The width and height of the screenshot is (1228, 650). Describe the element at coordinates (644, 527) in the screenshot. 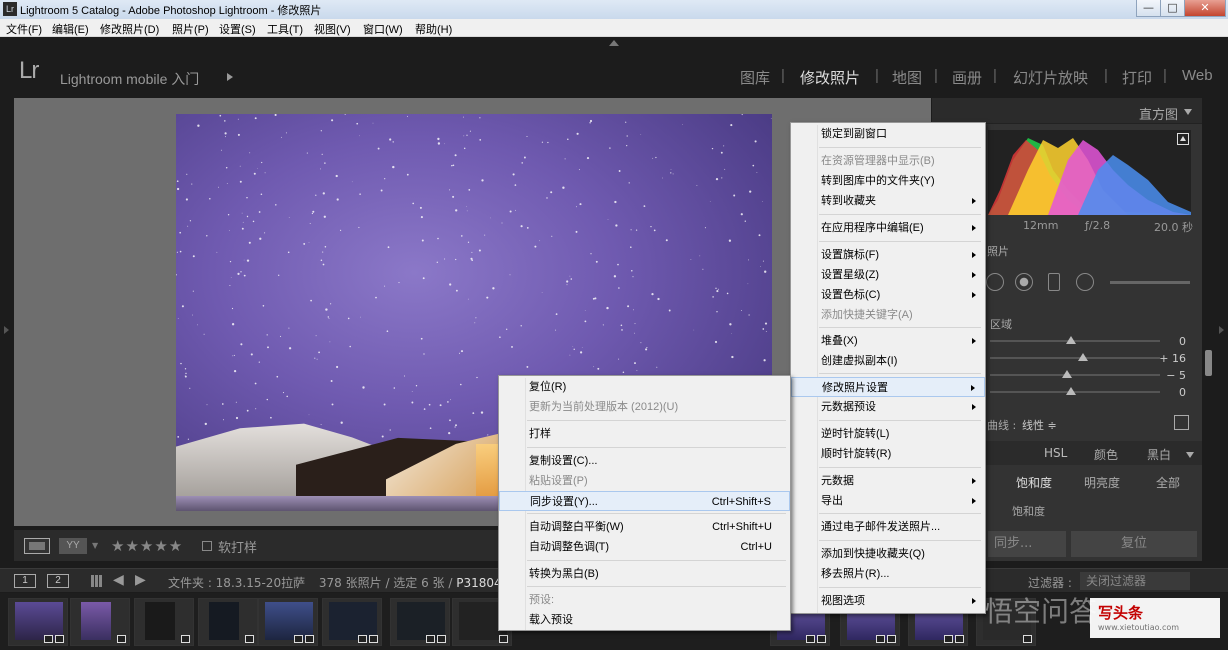

I see `submenu-item: 自动调整白平衡(W) Ctrl+Shift+U` at that location.